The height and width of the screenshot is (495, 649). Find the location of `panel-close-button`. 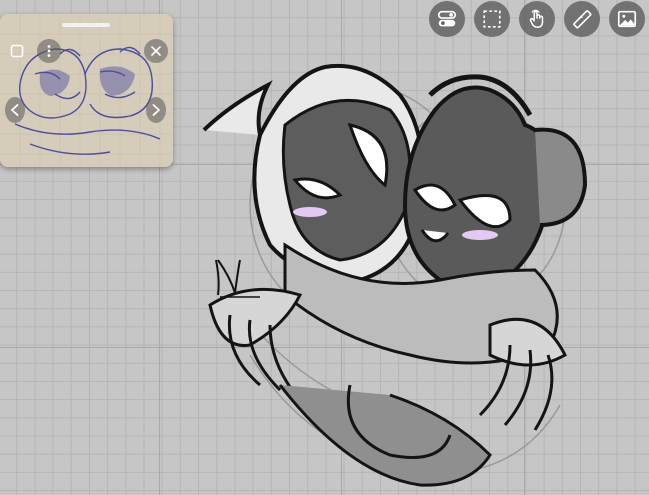

panel-close-button is located at coordinates (156, 51).